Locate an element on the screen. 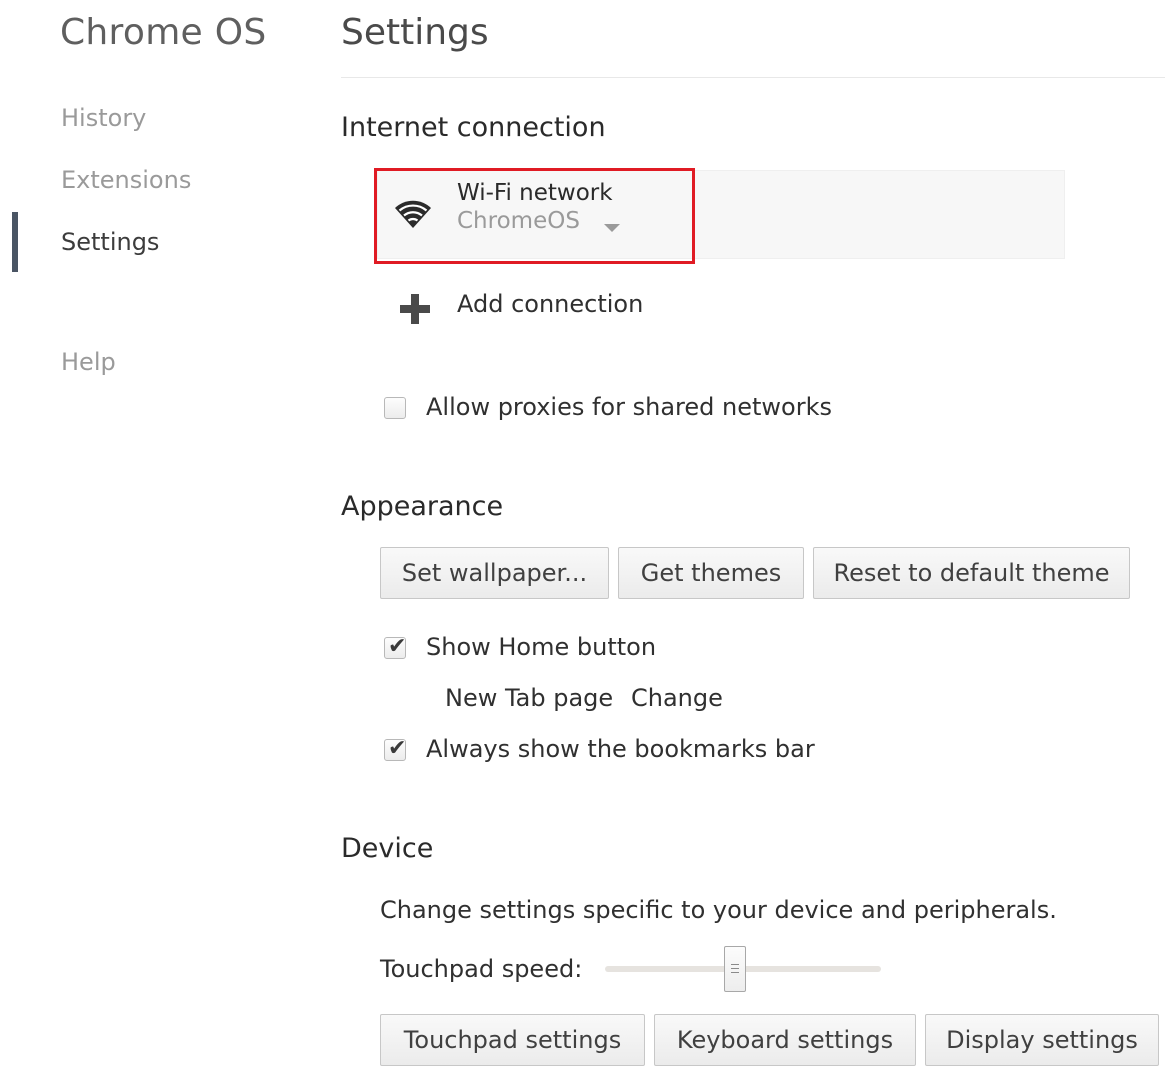 This screenshot has width=1165, height=1066. add-connection-button: Add connection is located at coordinates (550, 310).